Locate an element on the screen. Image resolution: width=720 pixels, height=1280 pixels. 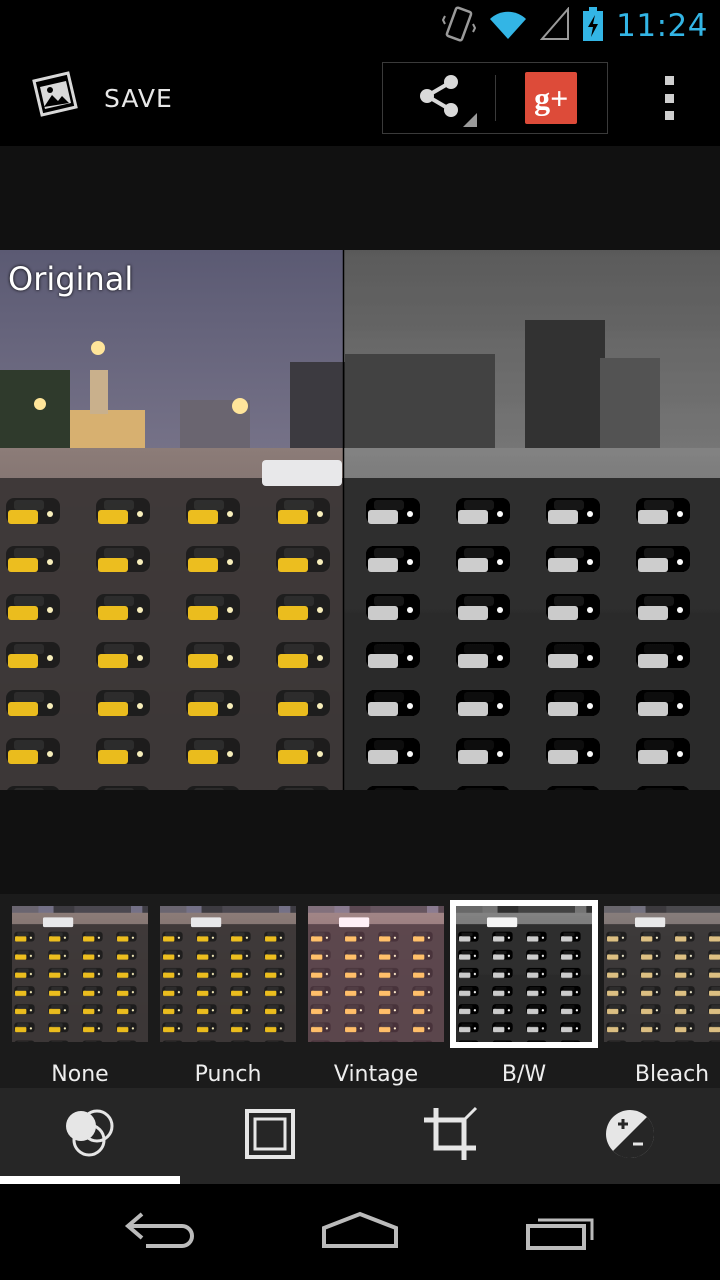
google-plus-button: g+ is located at coordinates (552, 98).